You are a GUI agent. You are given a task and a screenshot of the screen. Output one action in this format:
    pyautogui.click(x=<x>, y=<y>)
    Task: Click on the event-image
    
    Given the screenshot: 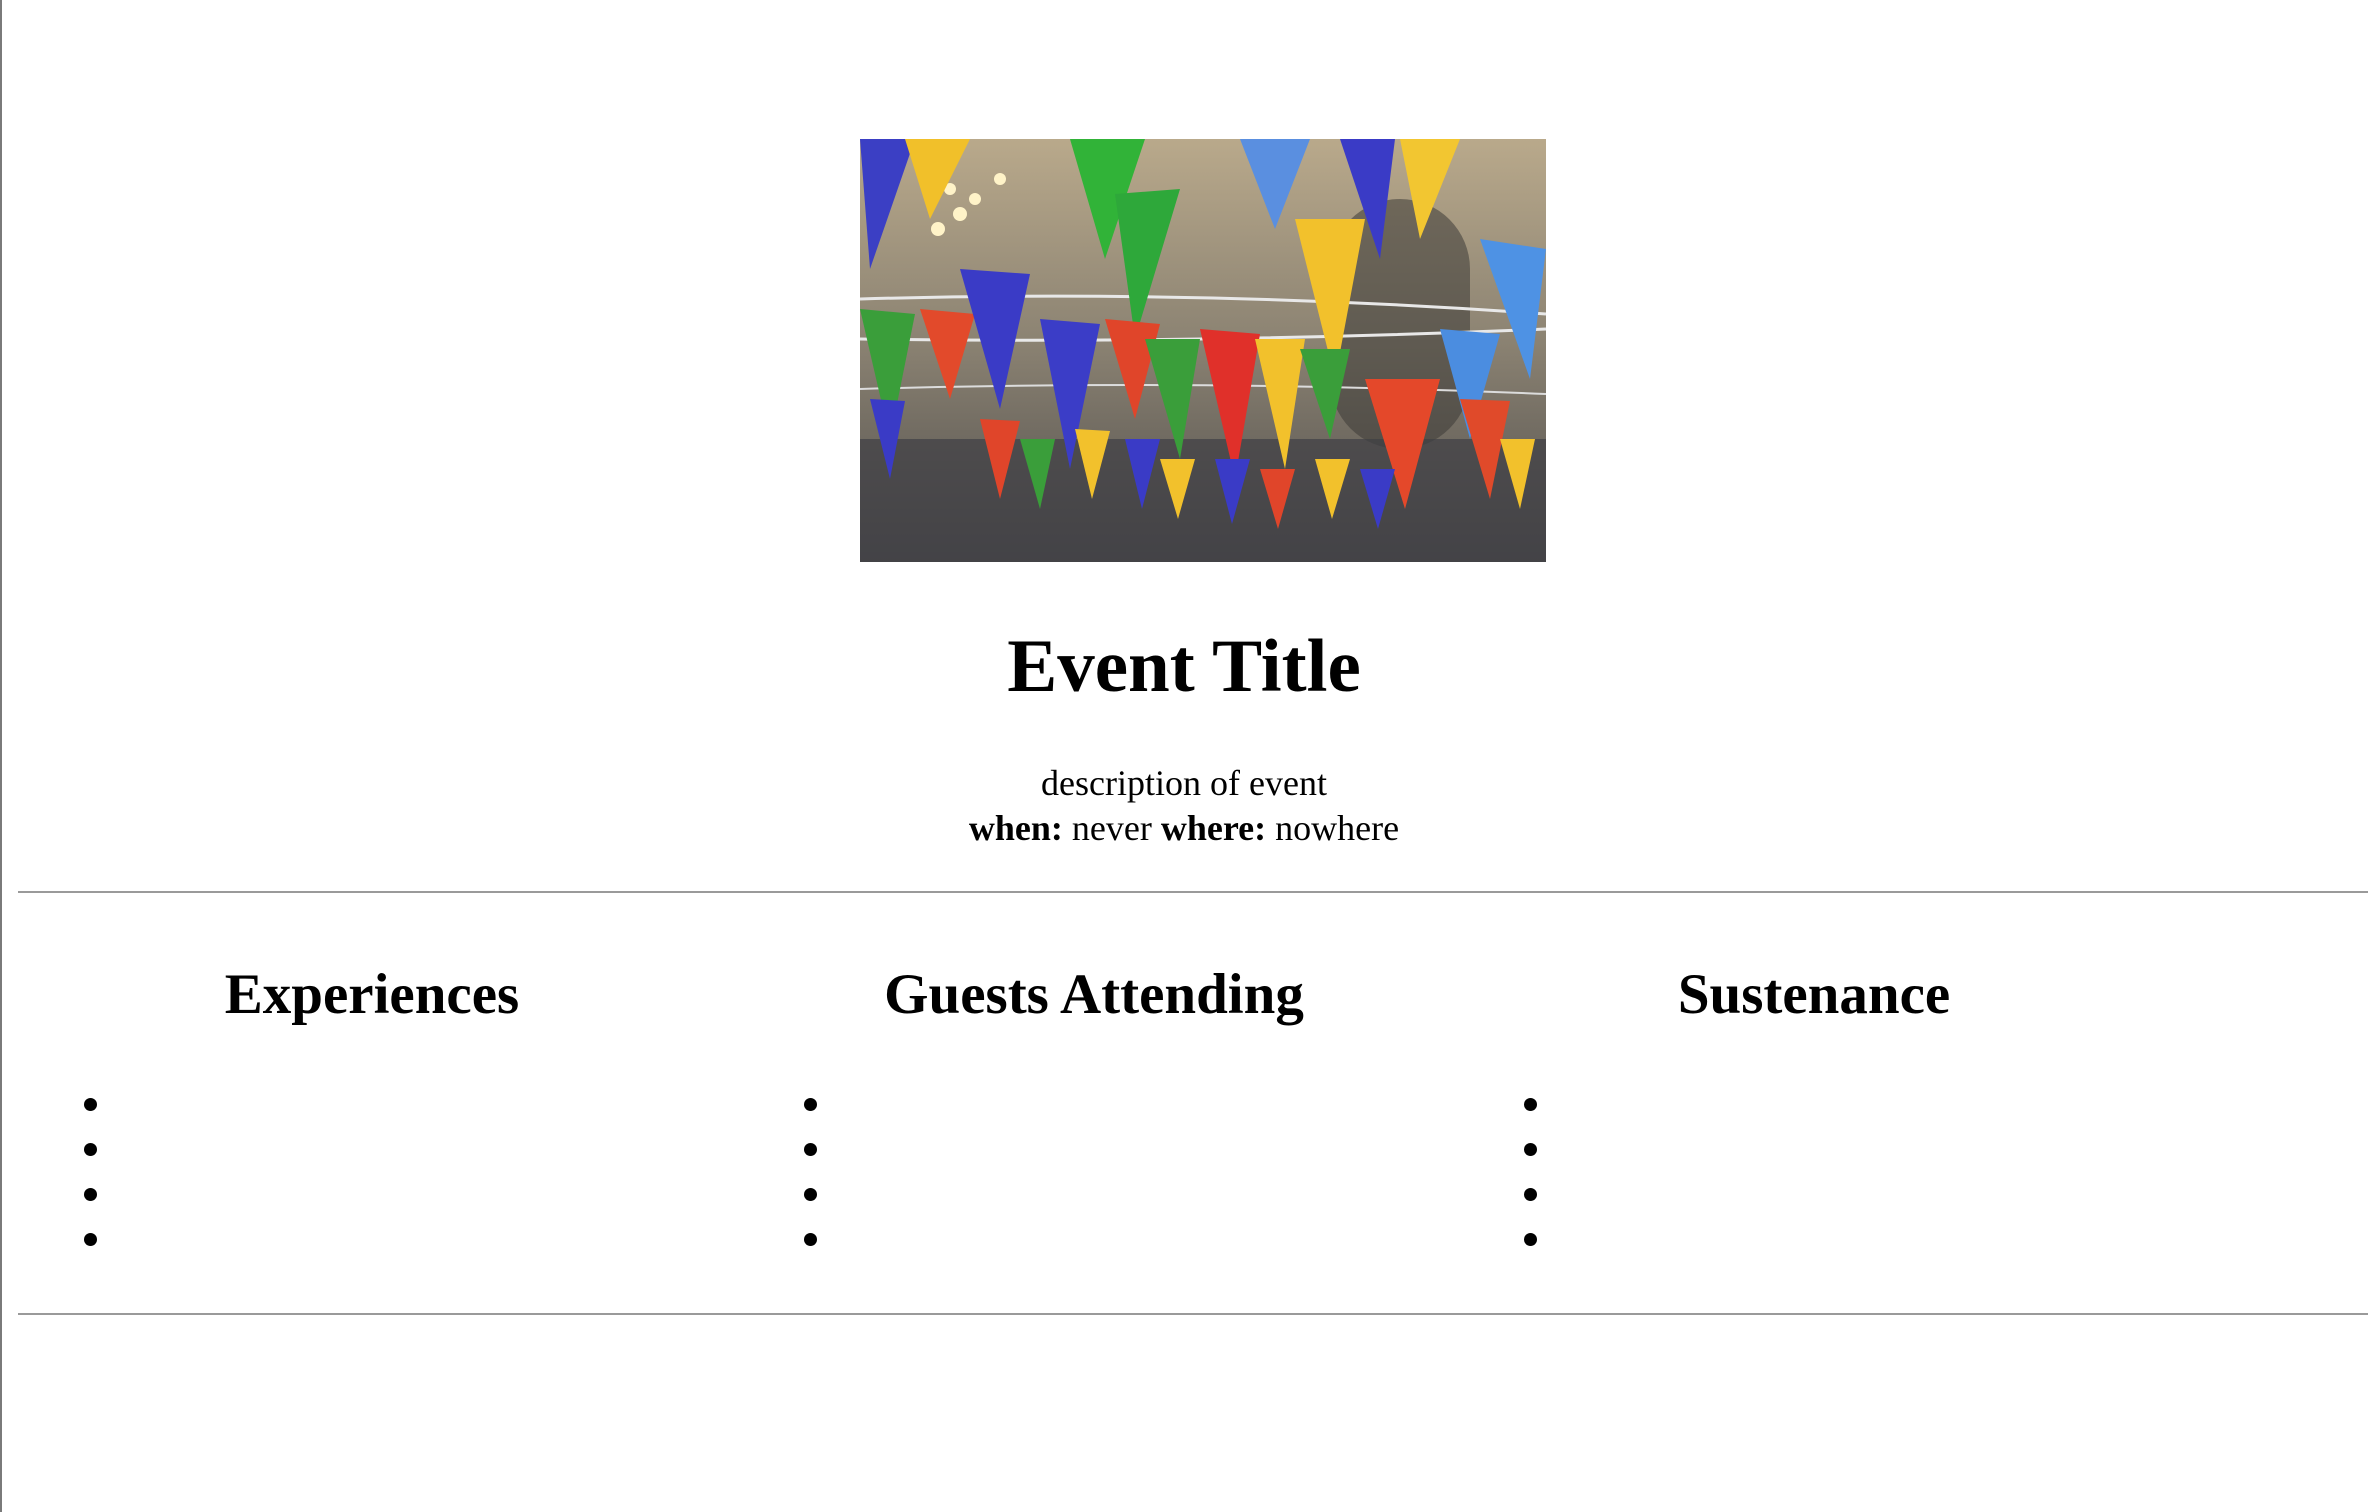 What is the action you would take?
    pyautogui.click(x=1203, y=350)
    